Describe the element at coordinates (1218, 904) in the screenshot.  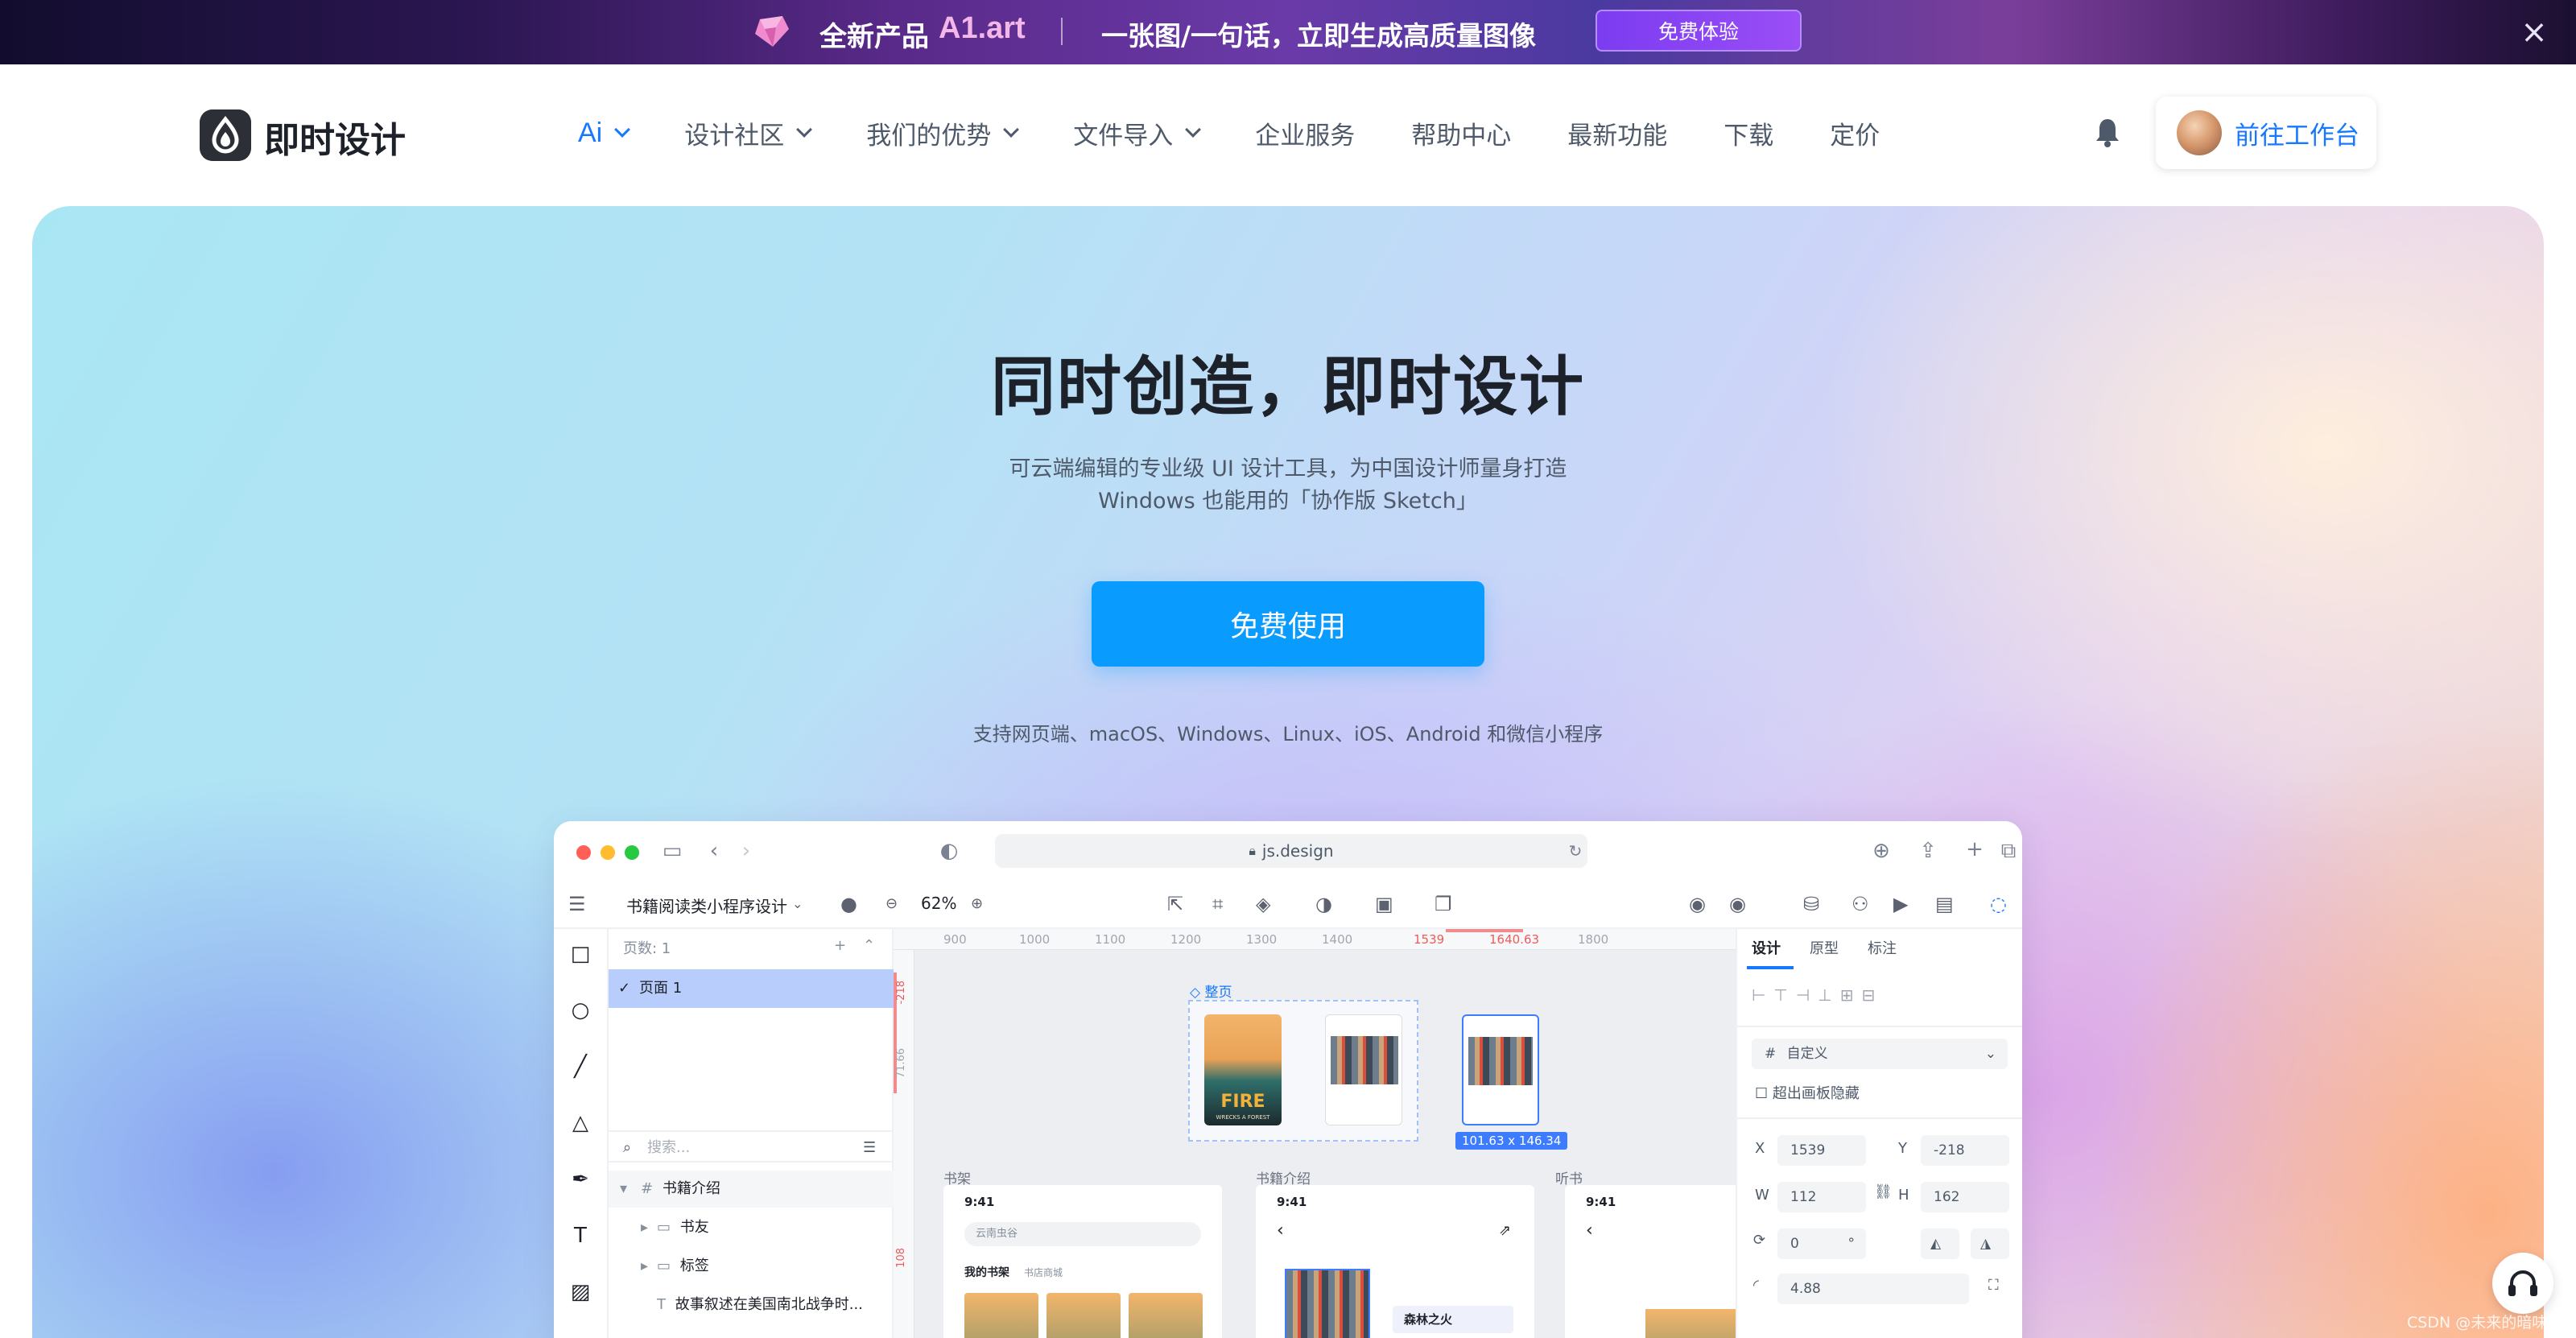
I see `crop-icon: ⌗` at that location.